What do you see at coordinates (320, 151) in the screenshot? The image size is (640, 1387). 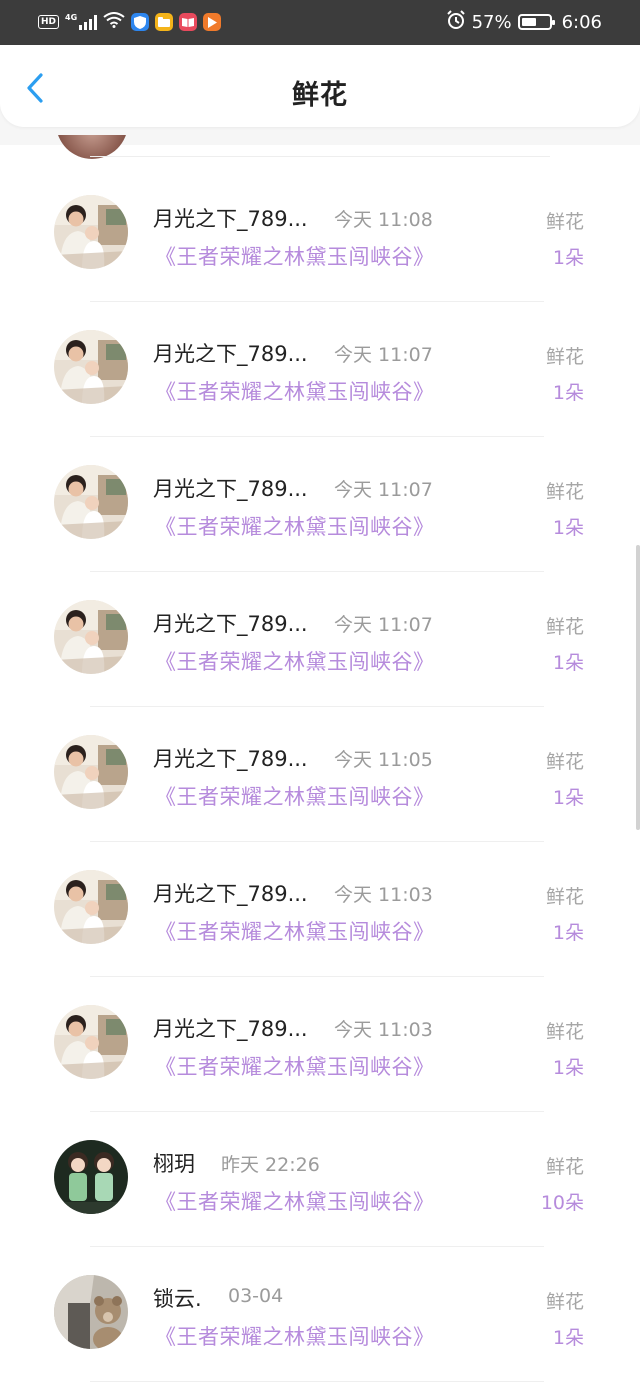 I see `partial-list-item` at bounding box center [320, 151].